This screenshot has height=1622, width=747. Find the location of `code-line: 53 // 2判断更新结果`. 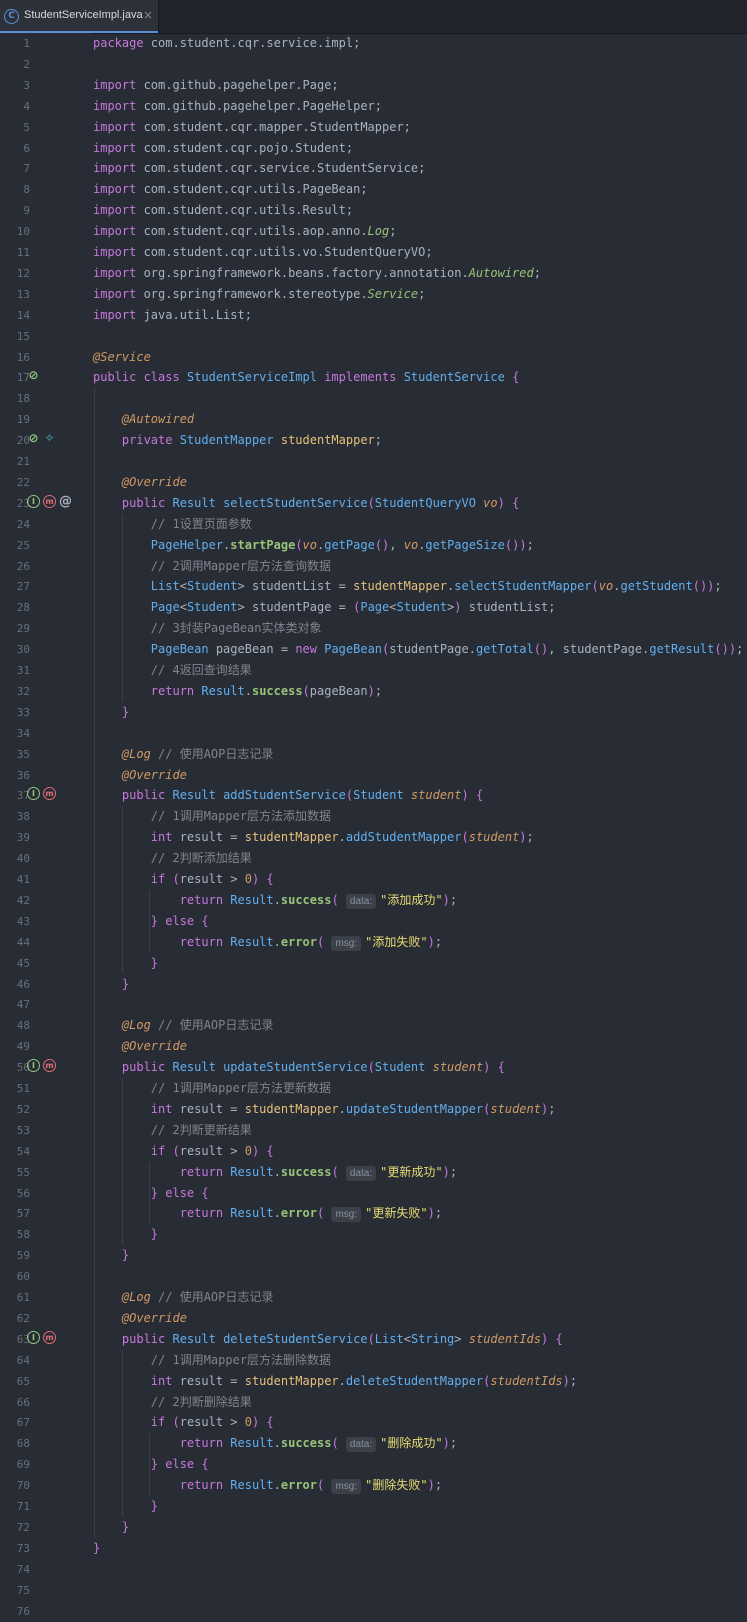

code-line: 53 // 2判断更新结果 is located at coordinates (373, 1130).